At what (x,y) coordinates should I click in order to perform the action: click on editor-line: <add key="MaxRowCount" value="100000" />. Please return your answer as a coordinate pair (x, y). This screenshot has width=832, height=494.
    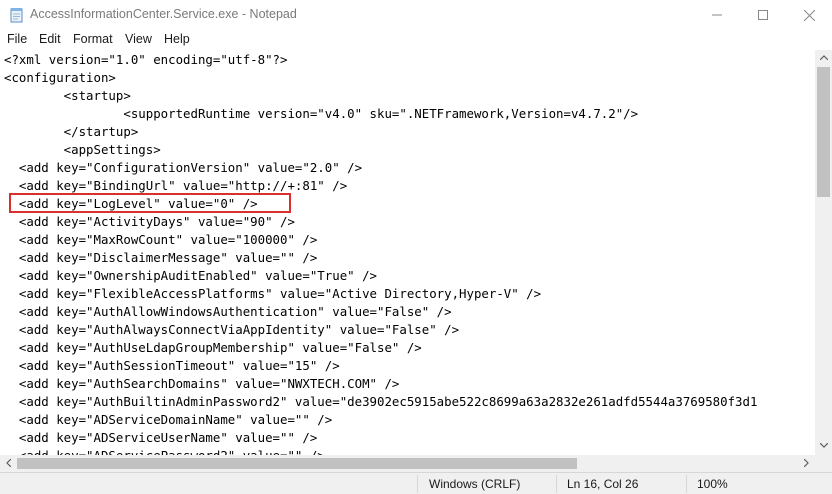
    Looking at the image, I should click on (161, 239).